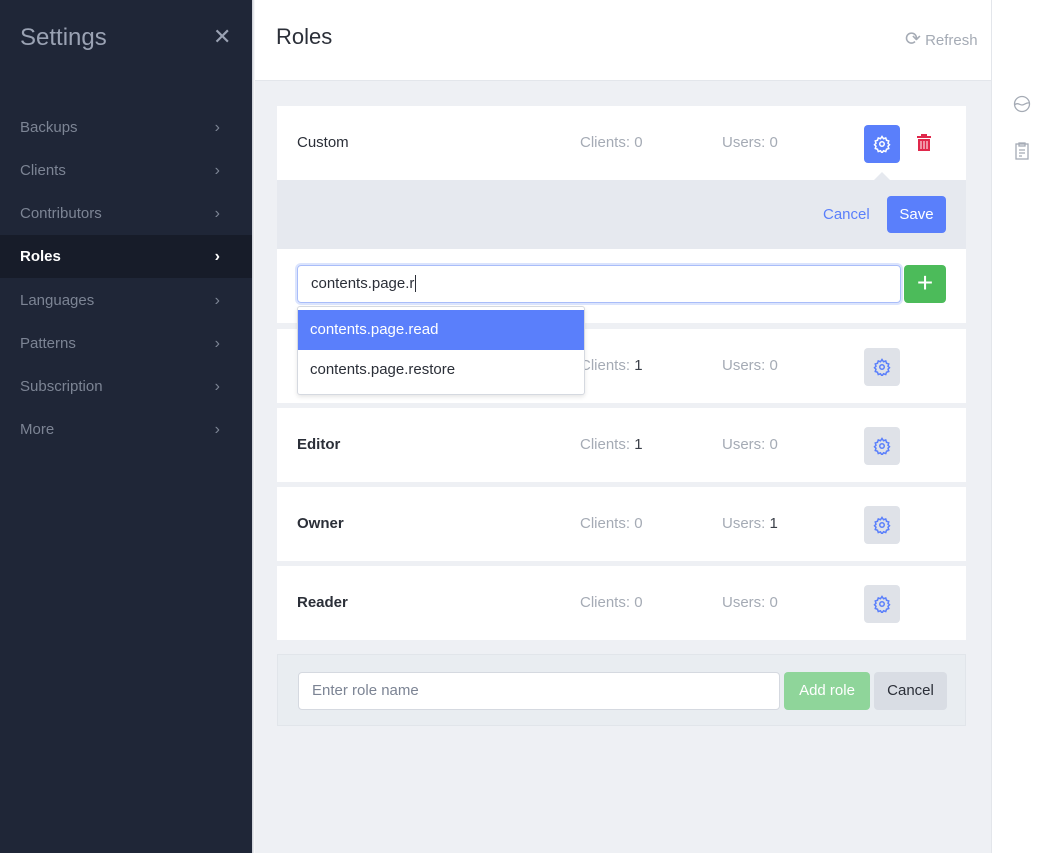 The image size is (1052, 853). Describe the element at coordinates (1022, 104) in the screenshot. I see `history-icon` at that location.